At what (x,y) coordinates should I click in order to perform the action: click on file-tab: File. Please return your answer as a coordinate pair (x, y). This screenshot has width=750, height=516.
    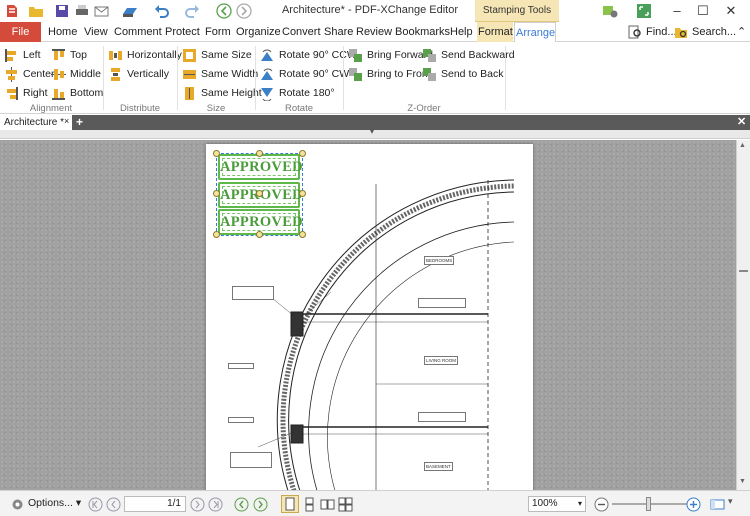
    Looking at the image, I should click on (20, 32).